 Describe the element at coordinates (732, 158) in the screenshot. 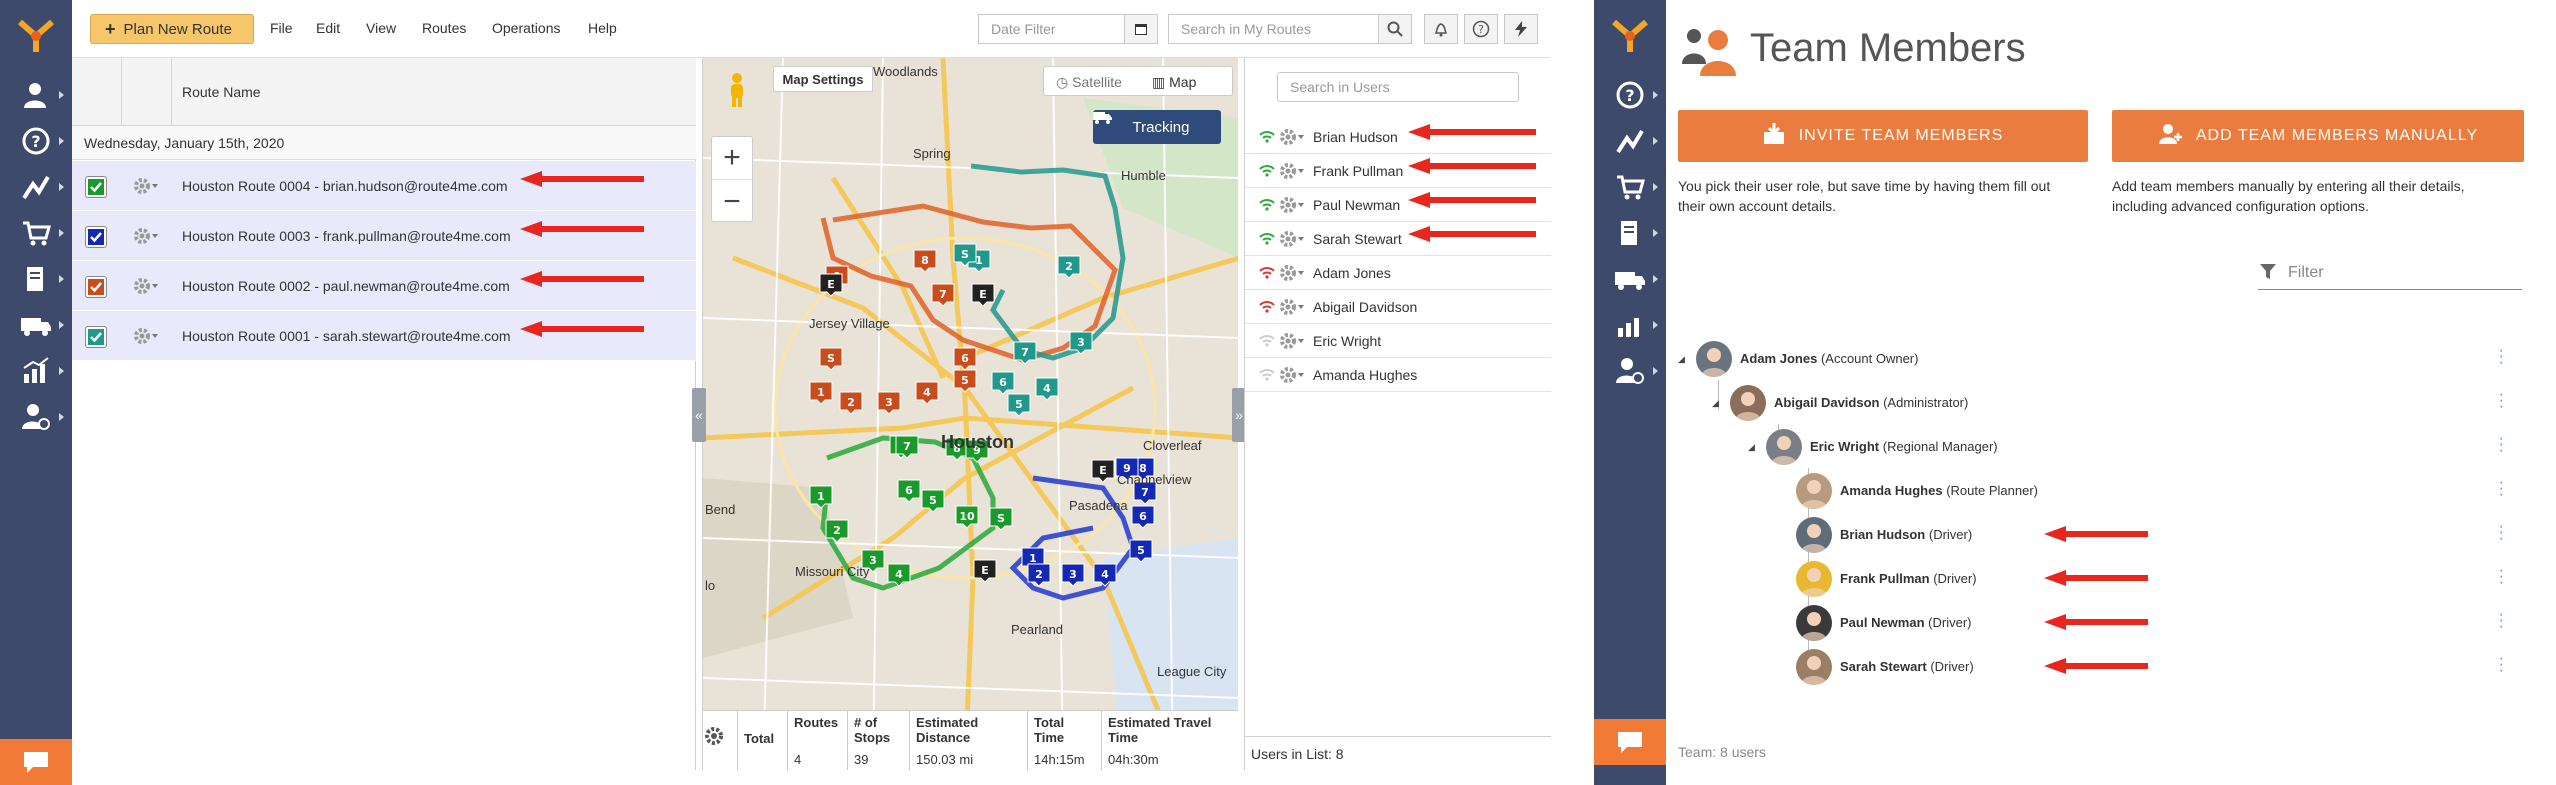

I see `zoom-in-button: +` at that location.